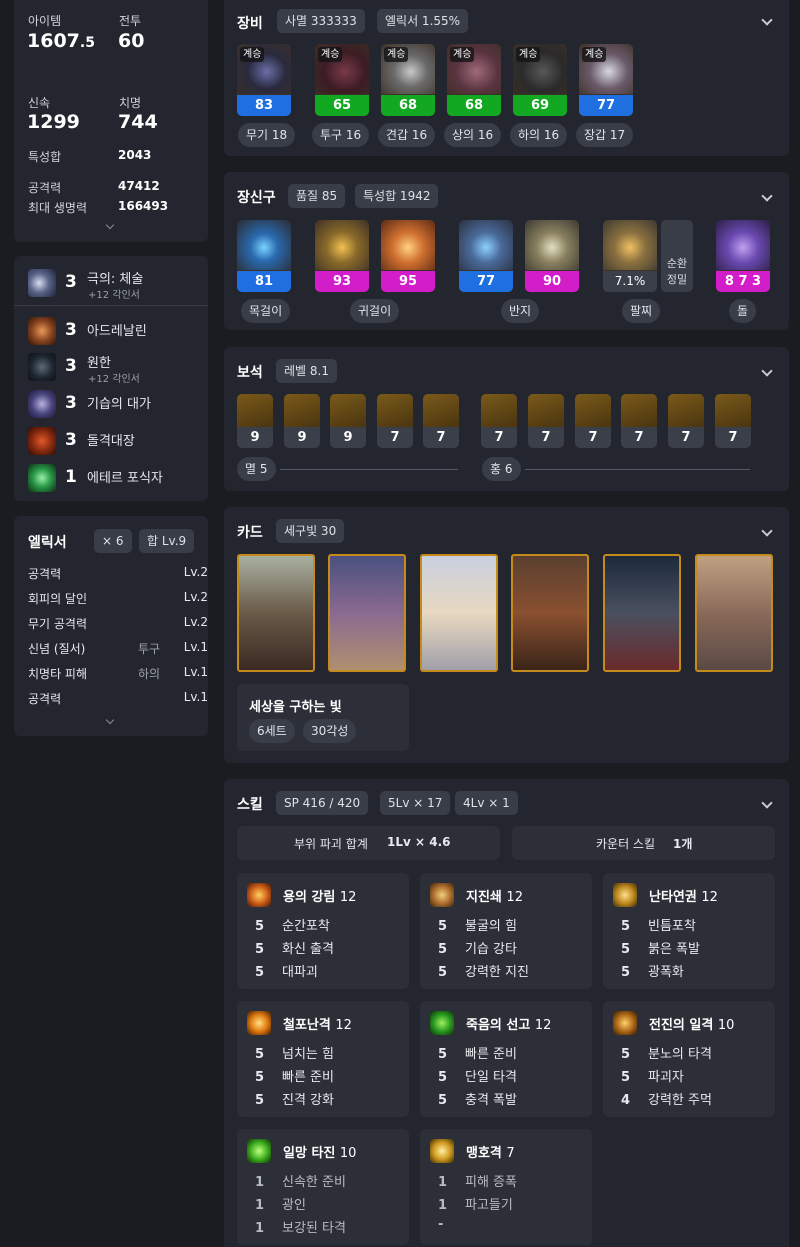 Image resolution: width=800 pixels, height=1247 pixels. Describe the element at coordinates (264, 281) in the screenshot. I see `item-quality: 81` at that location.